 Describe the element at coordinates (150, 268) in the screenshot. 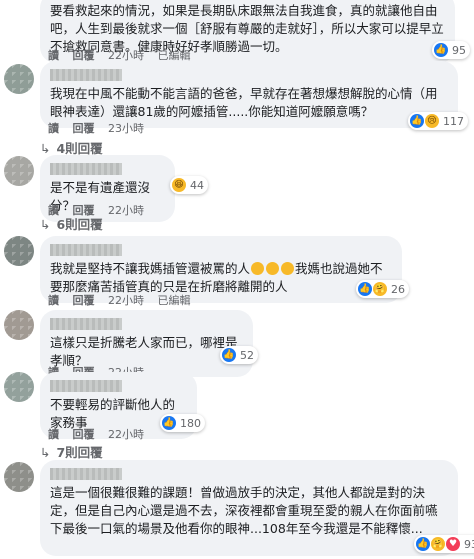

I see `comment-text-part-1: 我就是堅持不讓我媽插管還被罵的人` at that location.